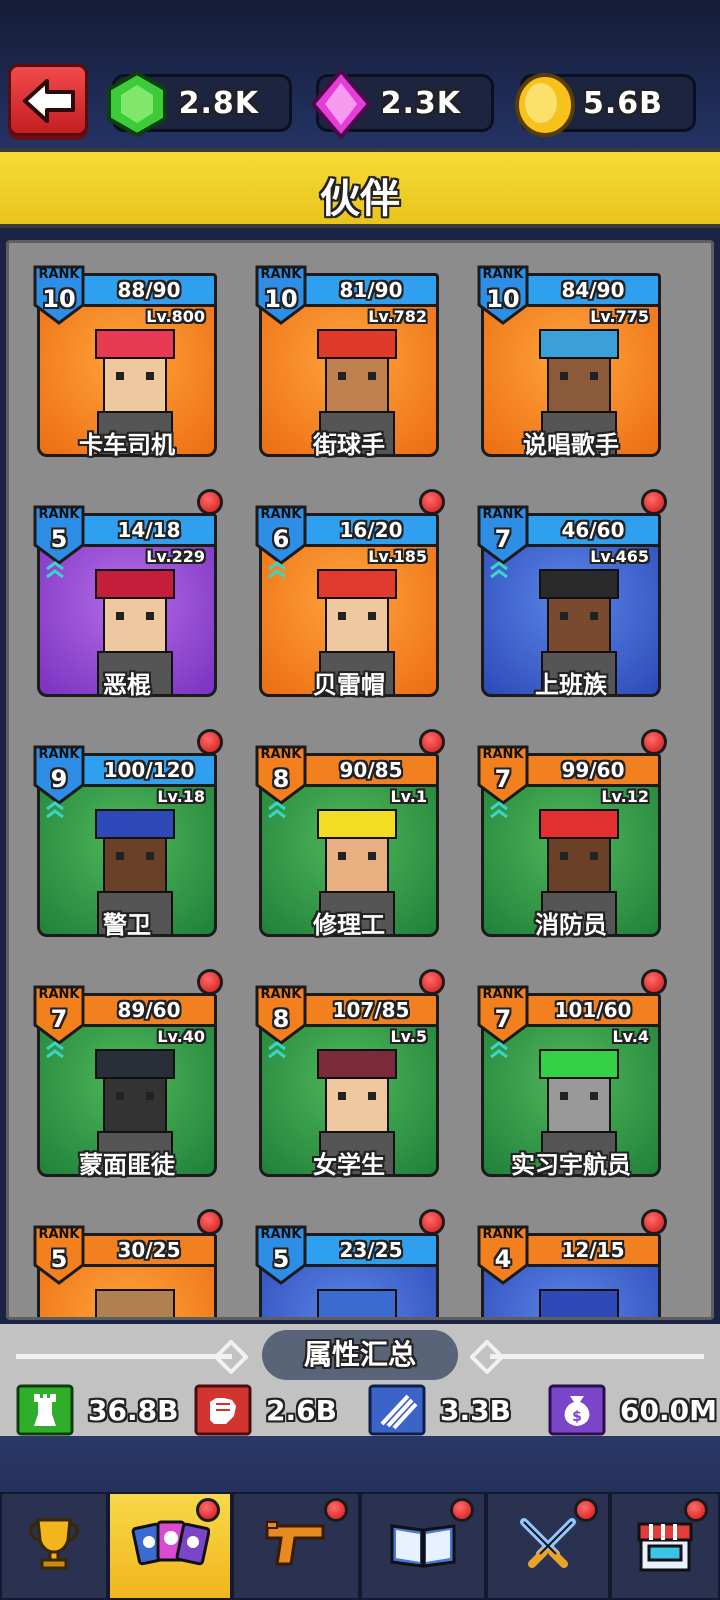 This screenshot has height=1600, width=720. What do you see at coordinates (593, 290) in the screenshot?
I see `rank-progress-text: 84/90` at bounding box center [593, 290].